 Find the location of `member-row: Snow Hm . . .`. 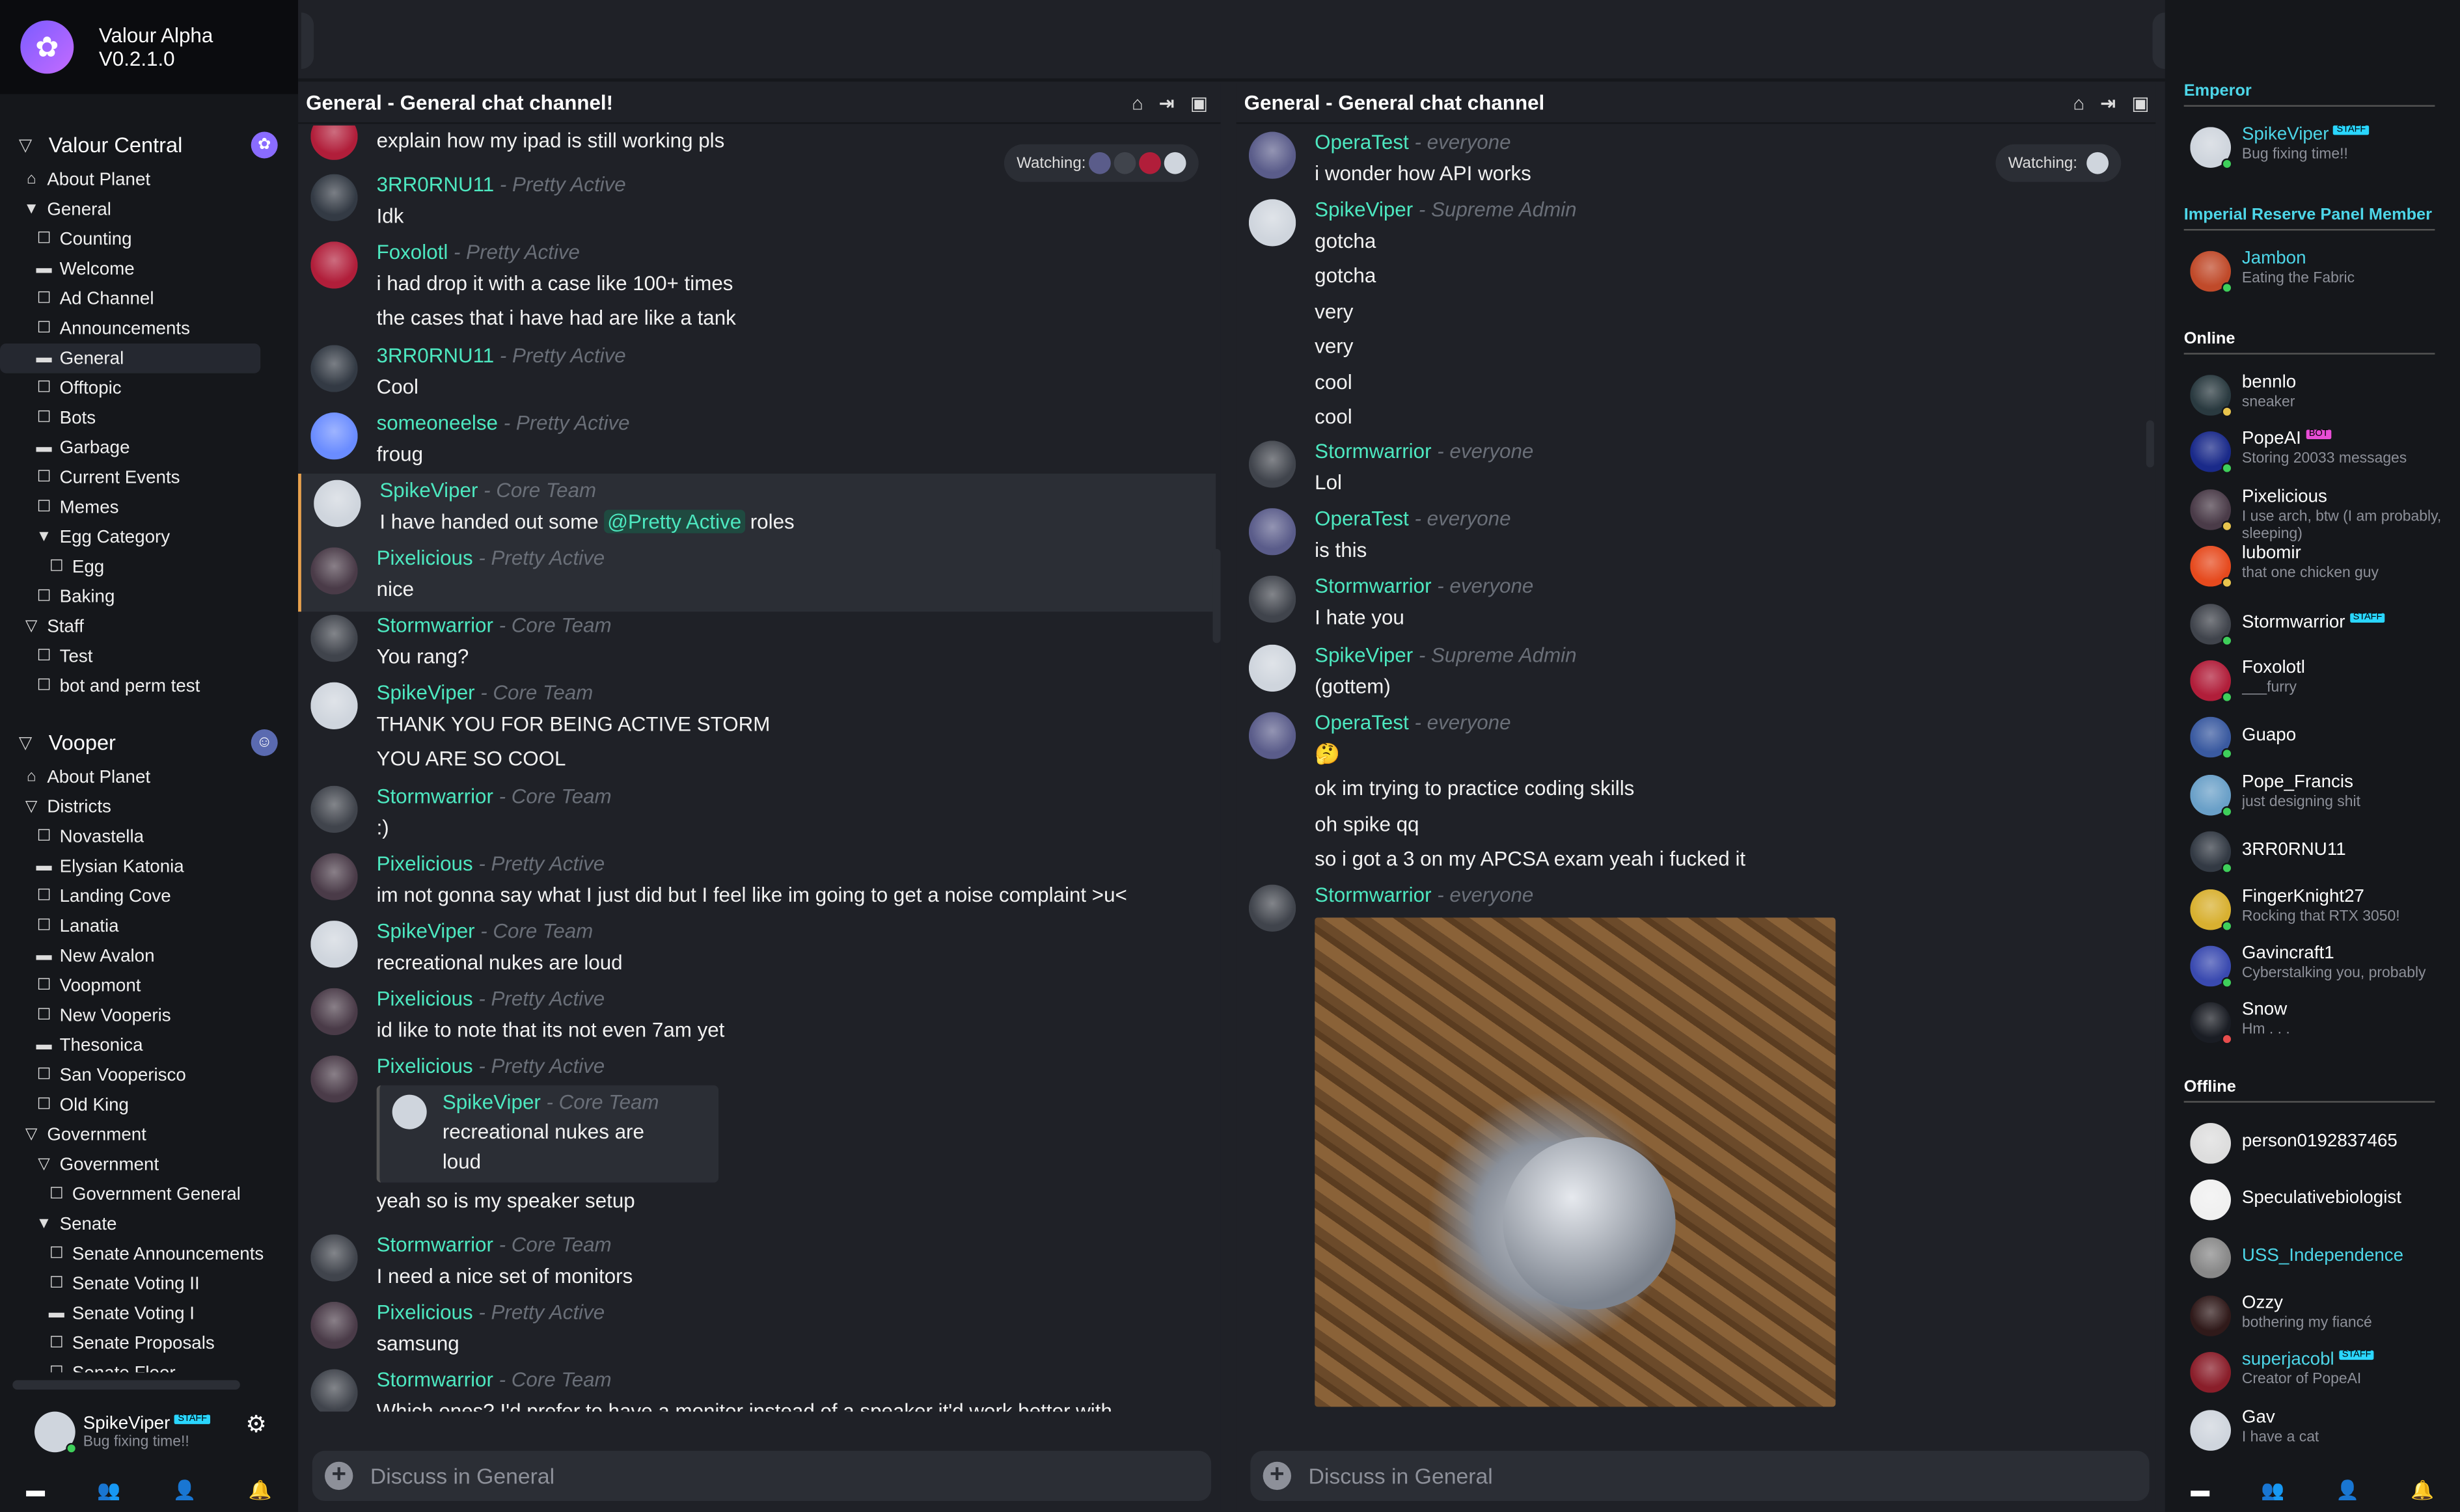

member-row: Snow Hm . . . is located at coordinates (2323, 1024).